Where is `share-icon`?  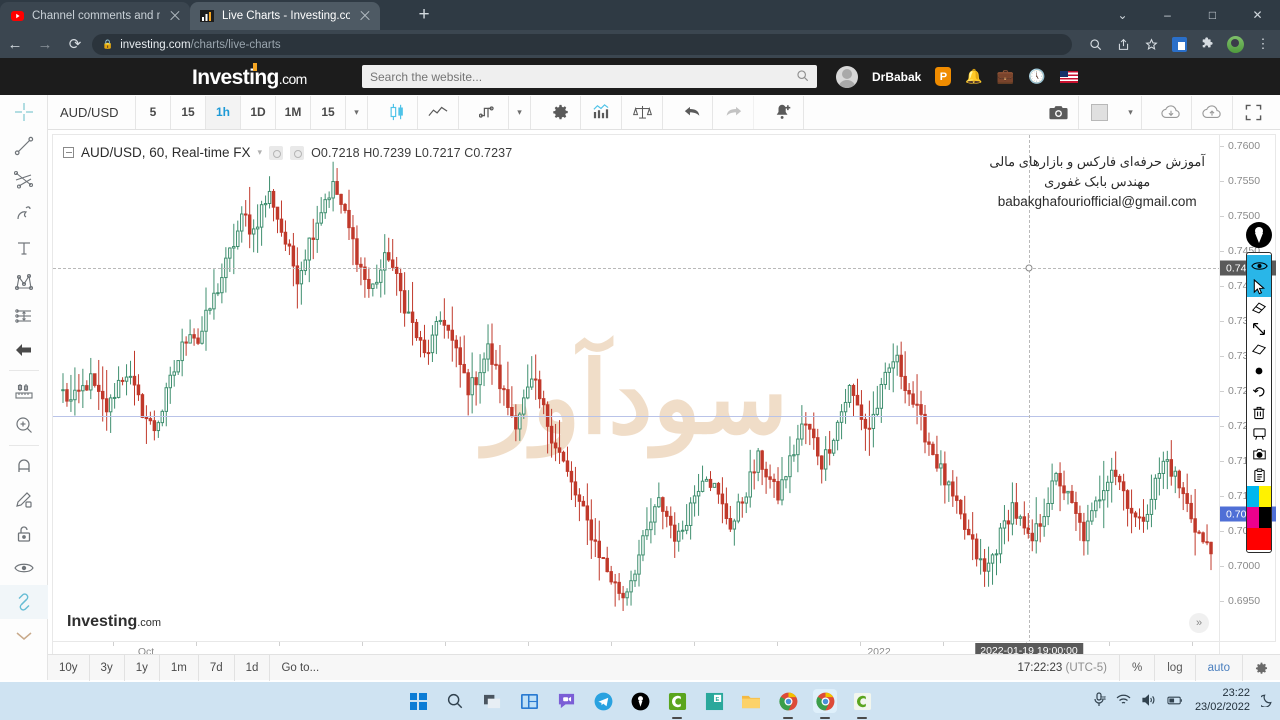 share-icon is located at coordinates (1123, 44).